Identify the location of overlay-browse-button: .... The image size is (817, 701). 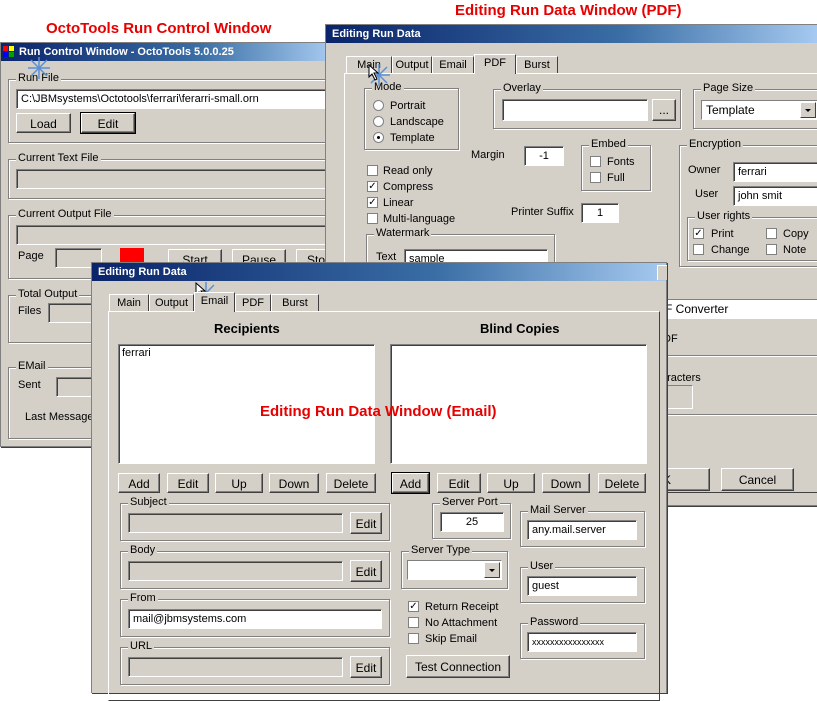
(664, 110).